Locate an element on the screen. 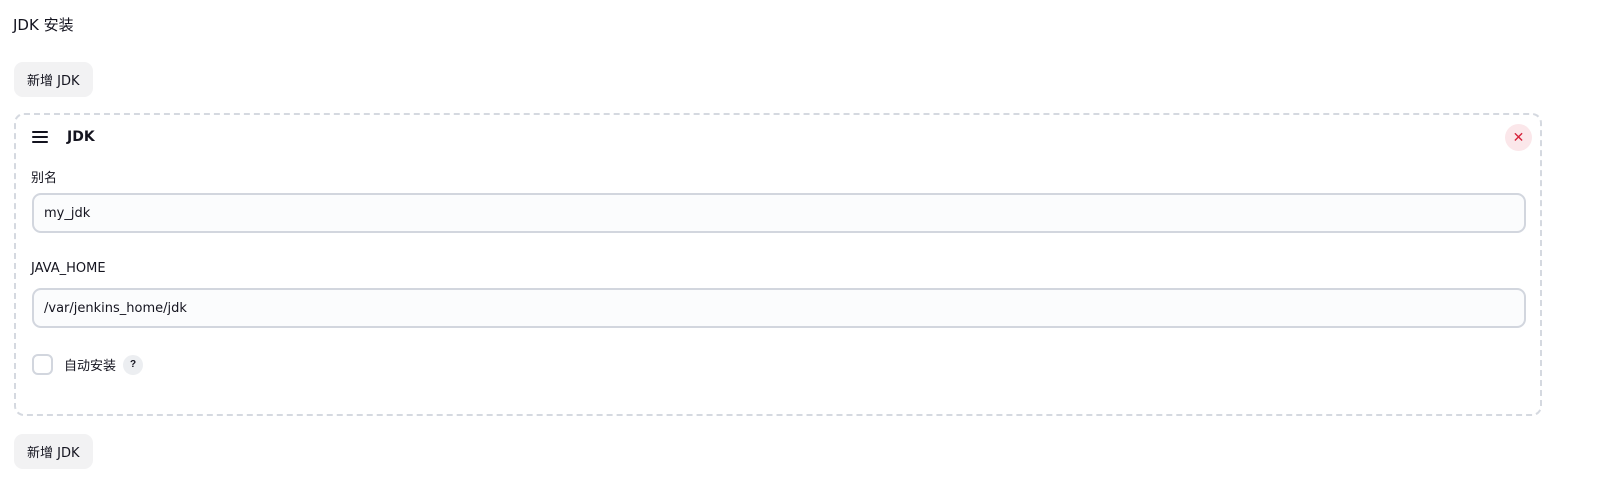 This screenshot has width=1606, height=493. delete-jdk-button: ✕ is located at coordinates (1518, 137).